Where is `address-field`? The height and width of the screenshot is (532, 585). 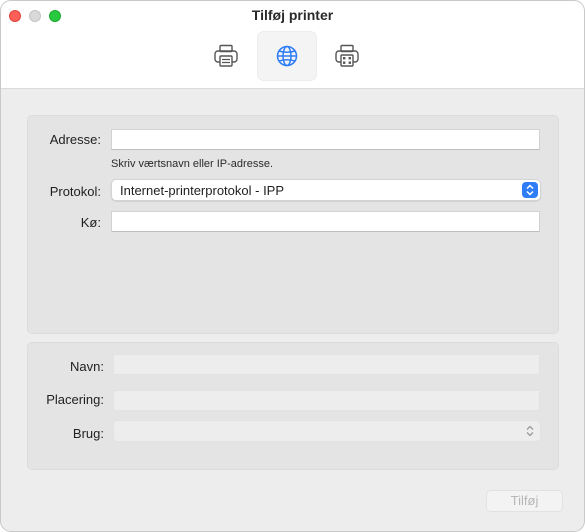
address-field is located at coordinates (325, 139).